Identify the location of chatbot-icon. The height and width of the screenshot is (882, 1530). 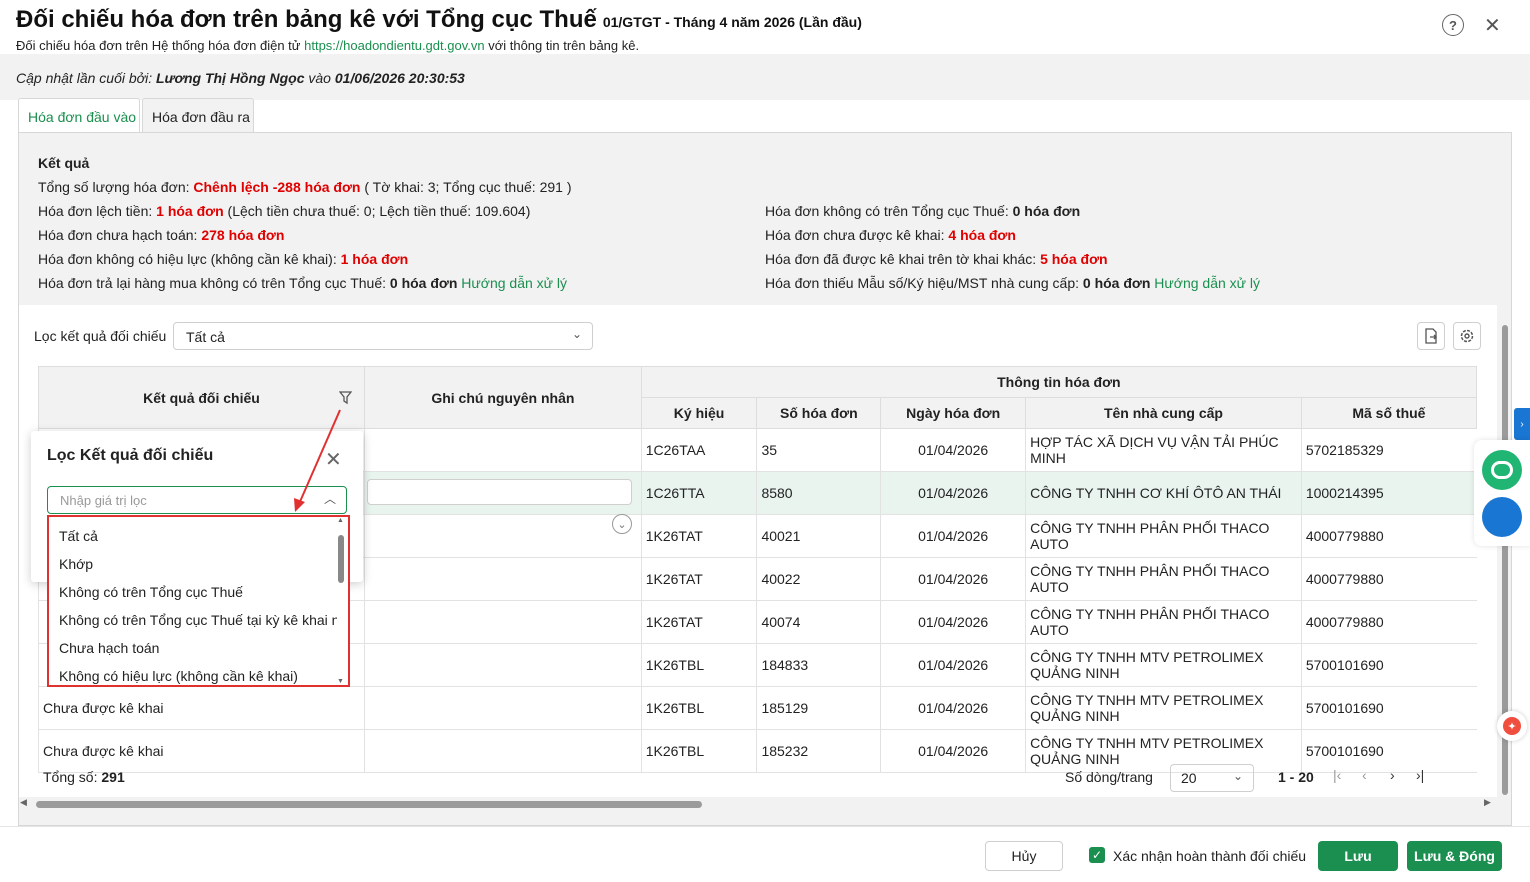
(1502, 470).